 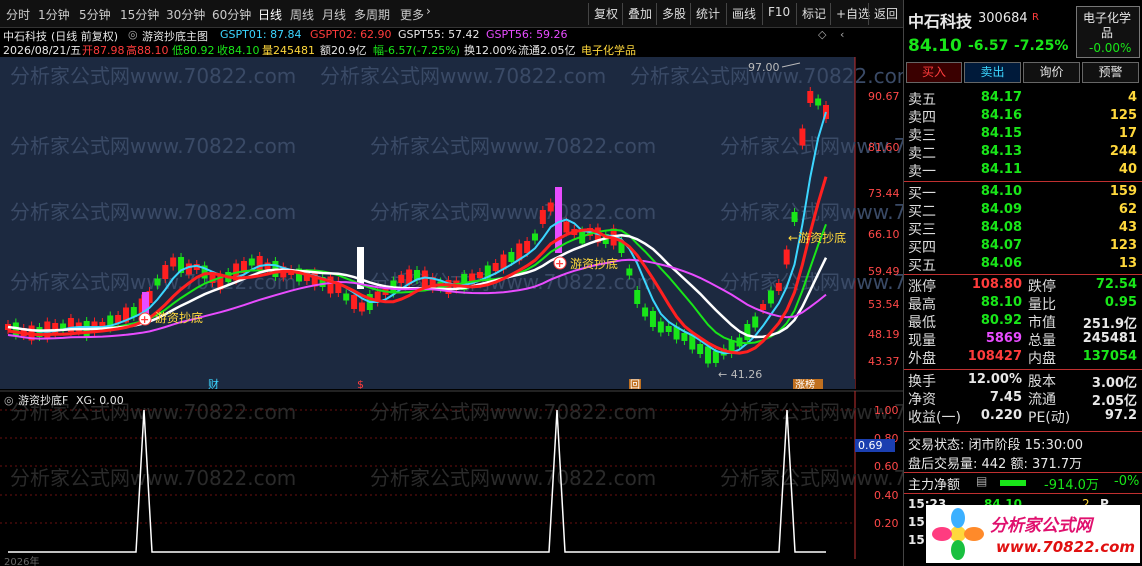 I want to click on stats-row: 换手 12.00% 股本 3.00亿, so click(x=1022, y=381).